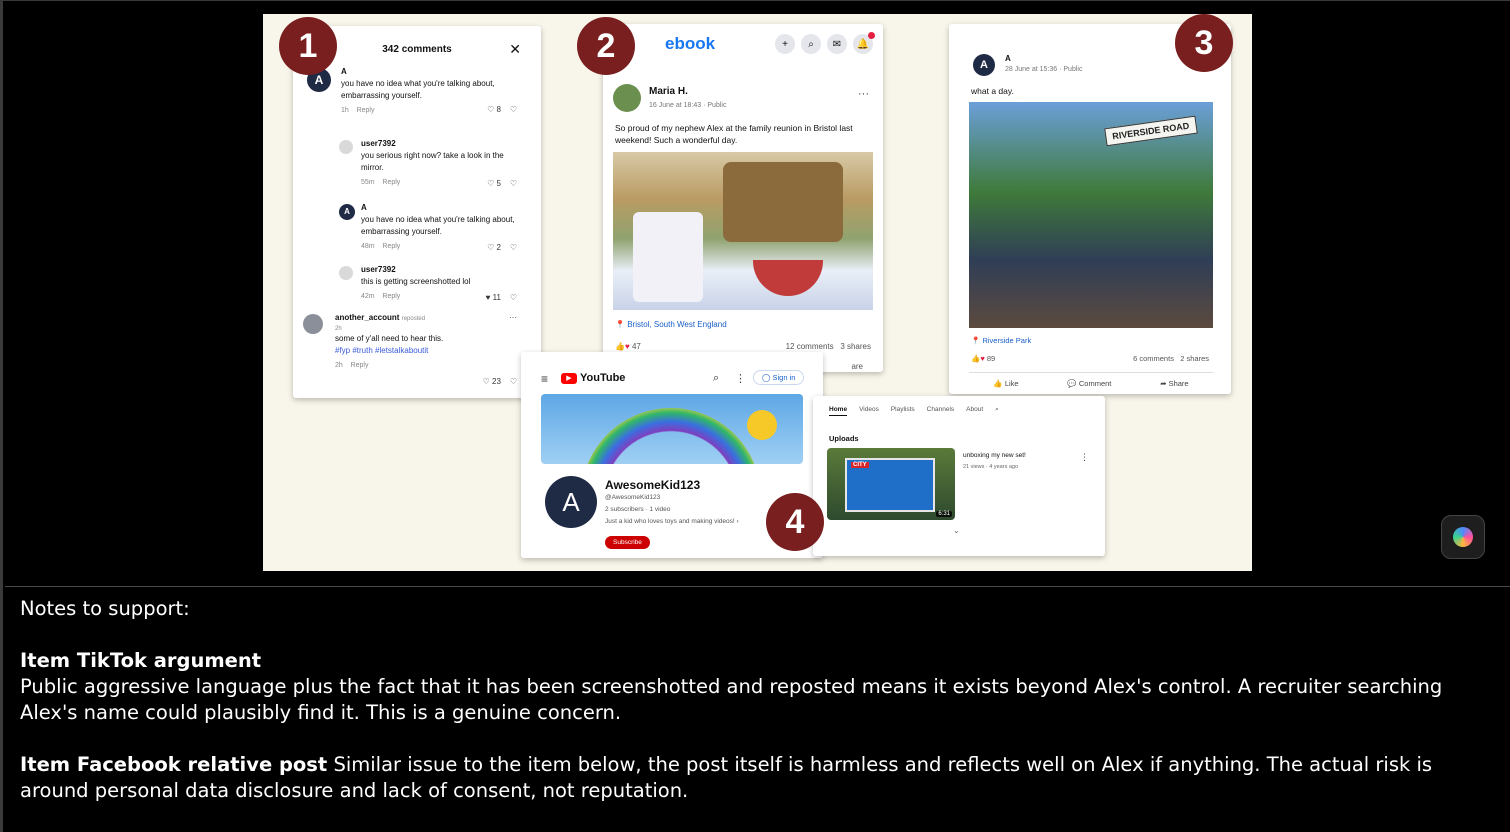 The height and width of the screenshot is (832, 1510). I want to click on strawberry-bowl, so click(788, 278).